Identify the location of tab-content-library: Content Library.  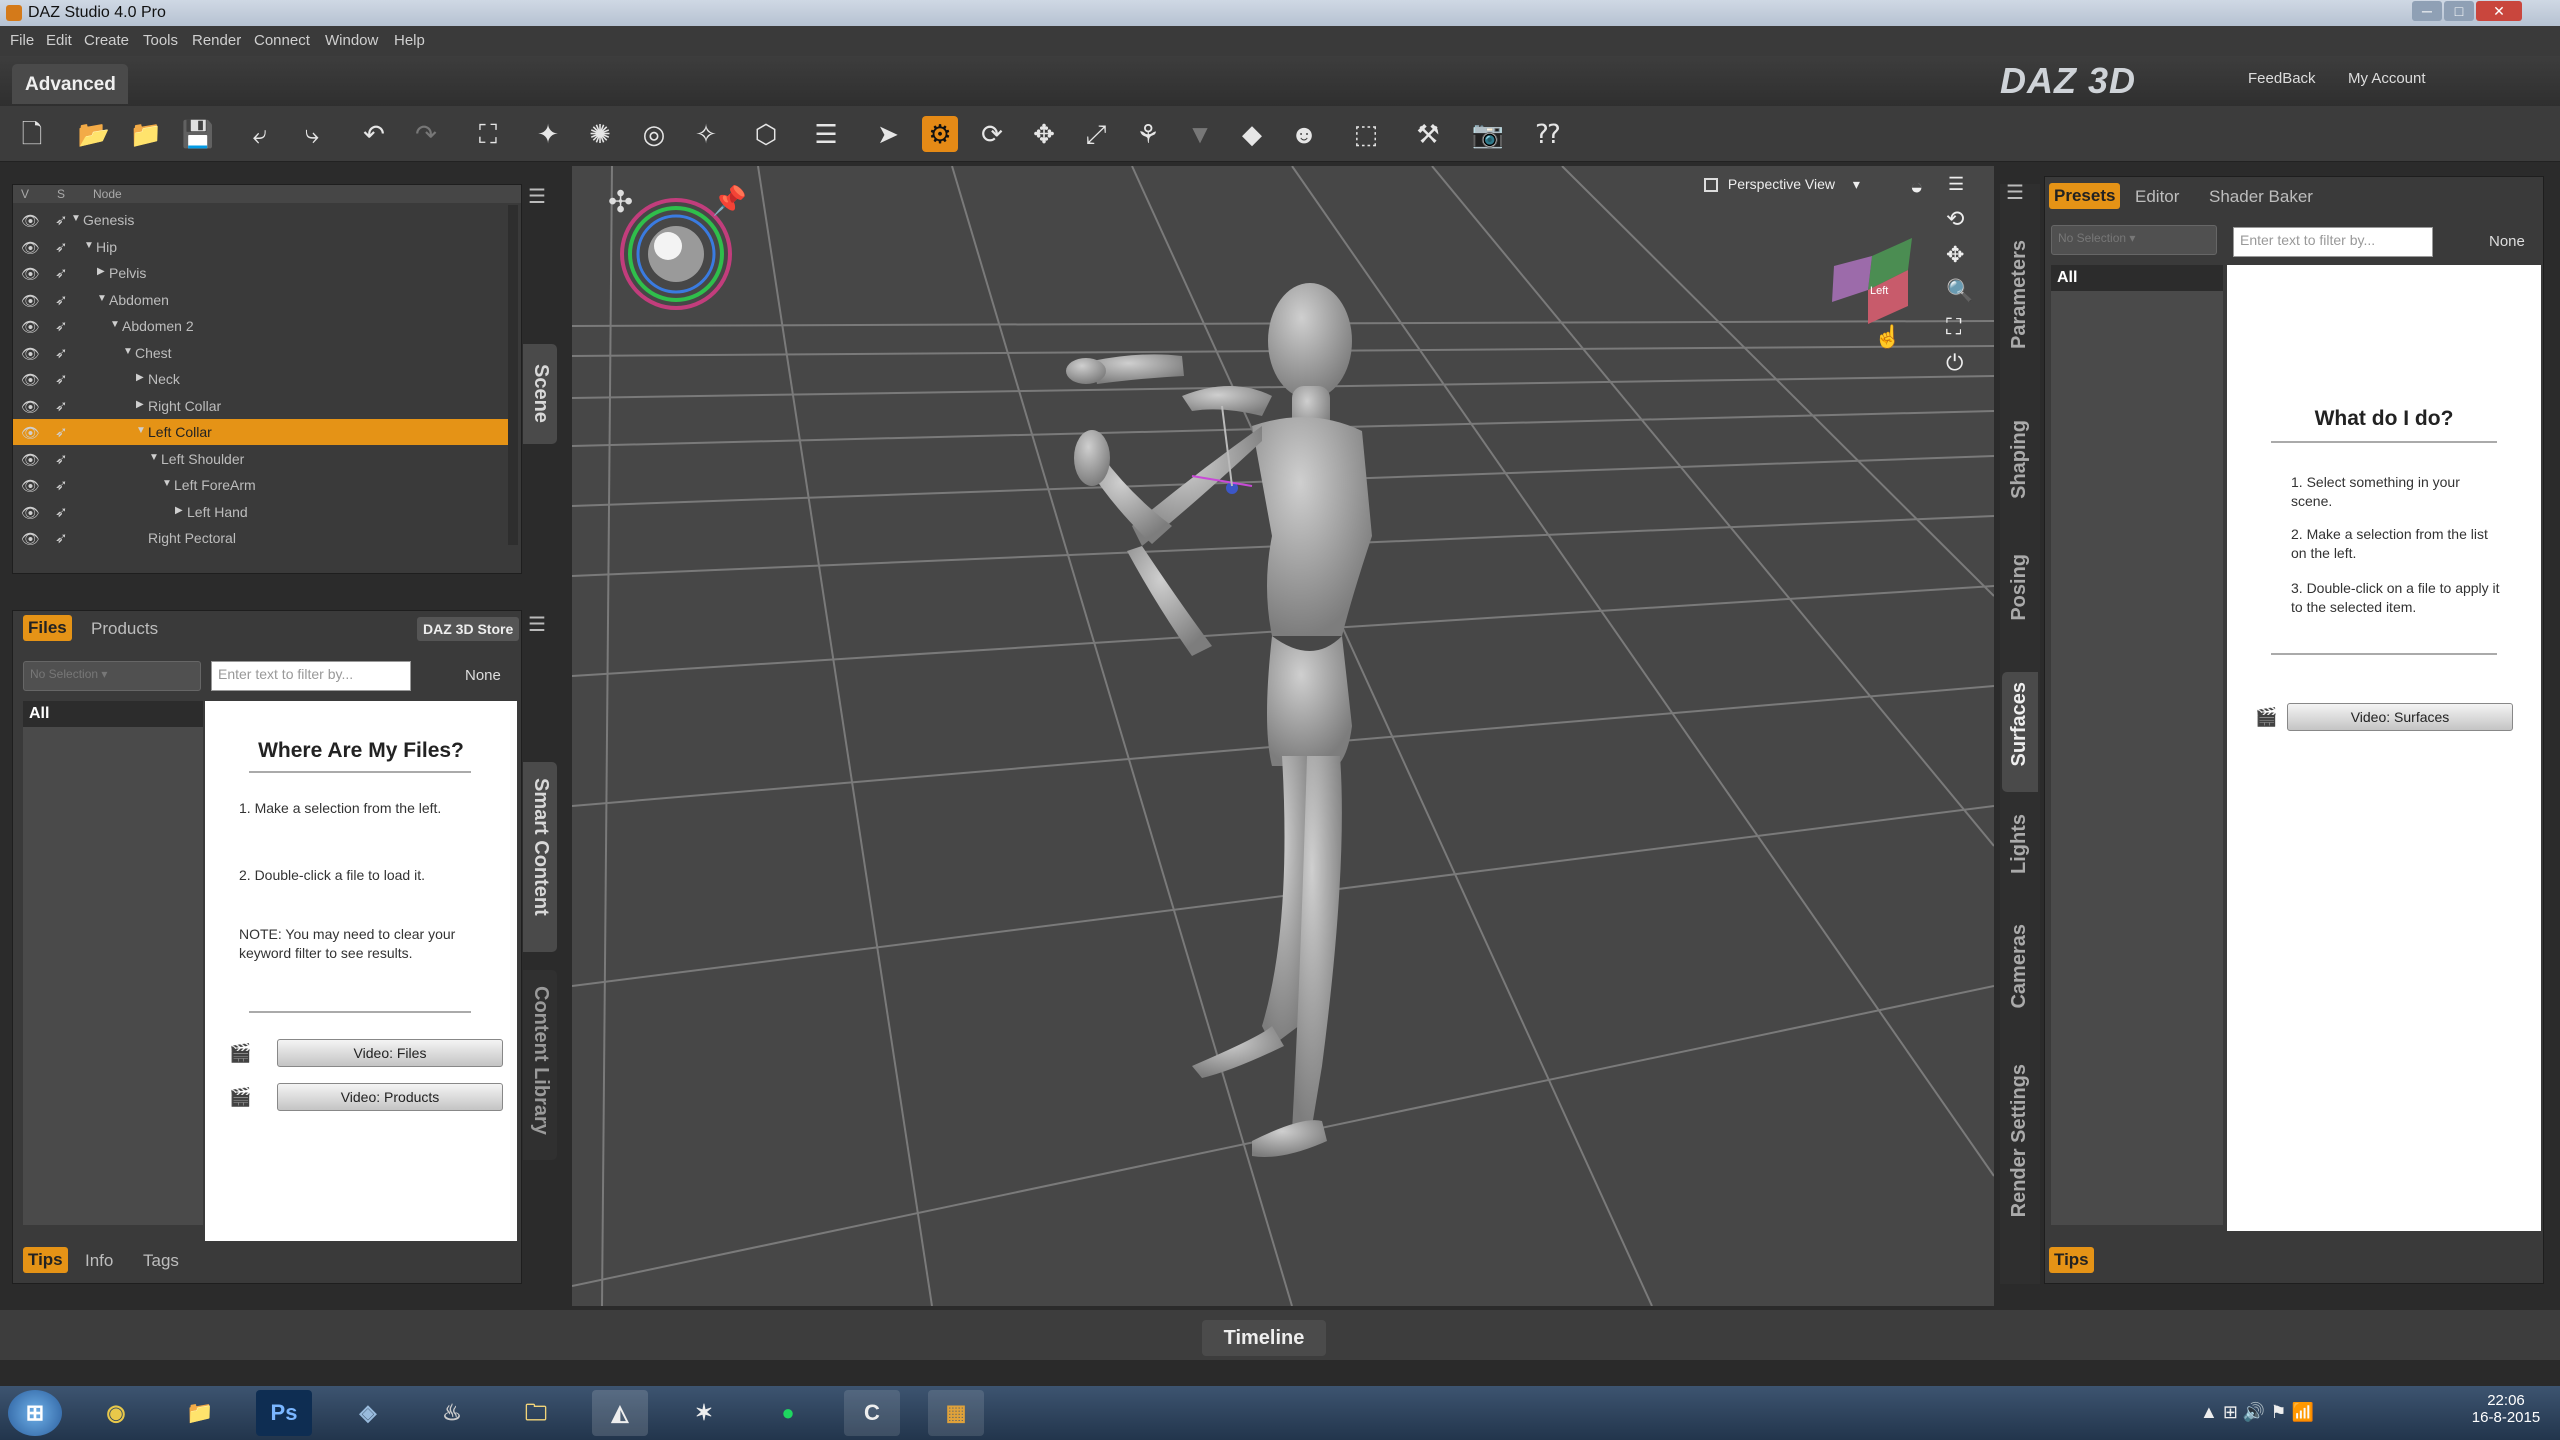
(540, 1065).